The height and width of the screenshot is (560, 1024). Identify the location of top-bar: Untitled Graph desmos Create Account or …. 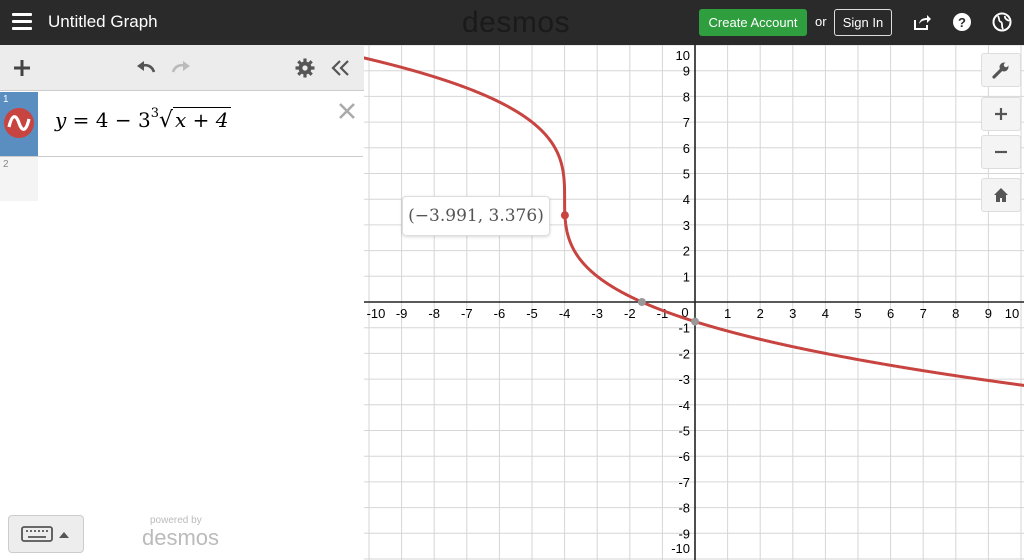
(512, 22).